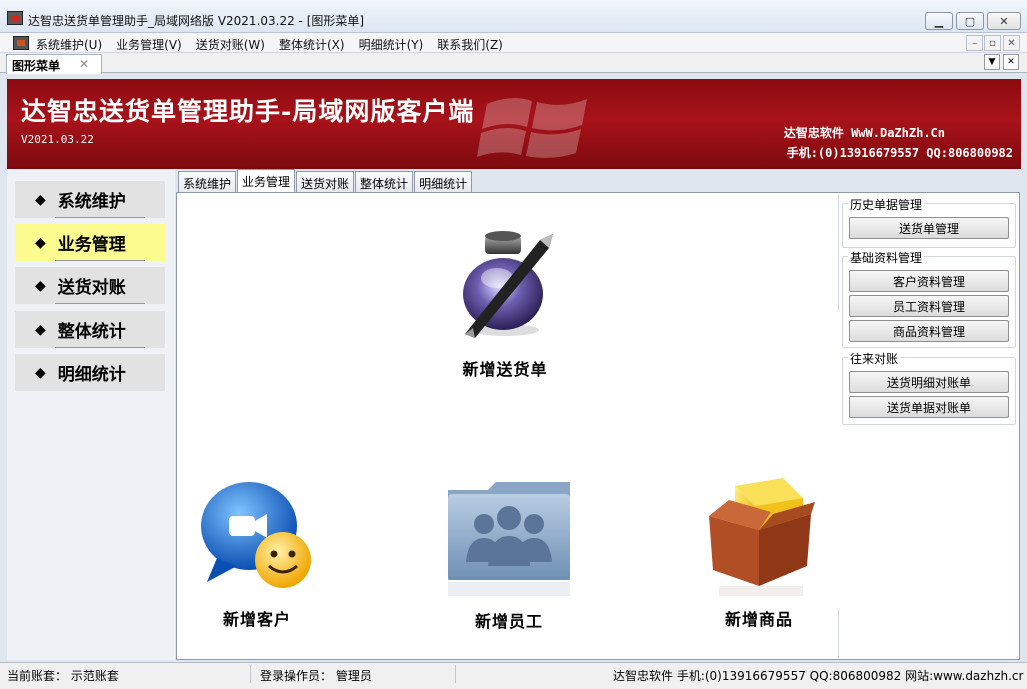 The image size is (1027, 689). I want to click on tab-reconcile: 送货对账, so click(325, 181).